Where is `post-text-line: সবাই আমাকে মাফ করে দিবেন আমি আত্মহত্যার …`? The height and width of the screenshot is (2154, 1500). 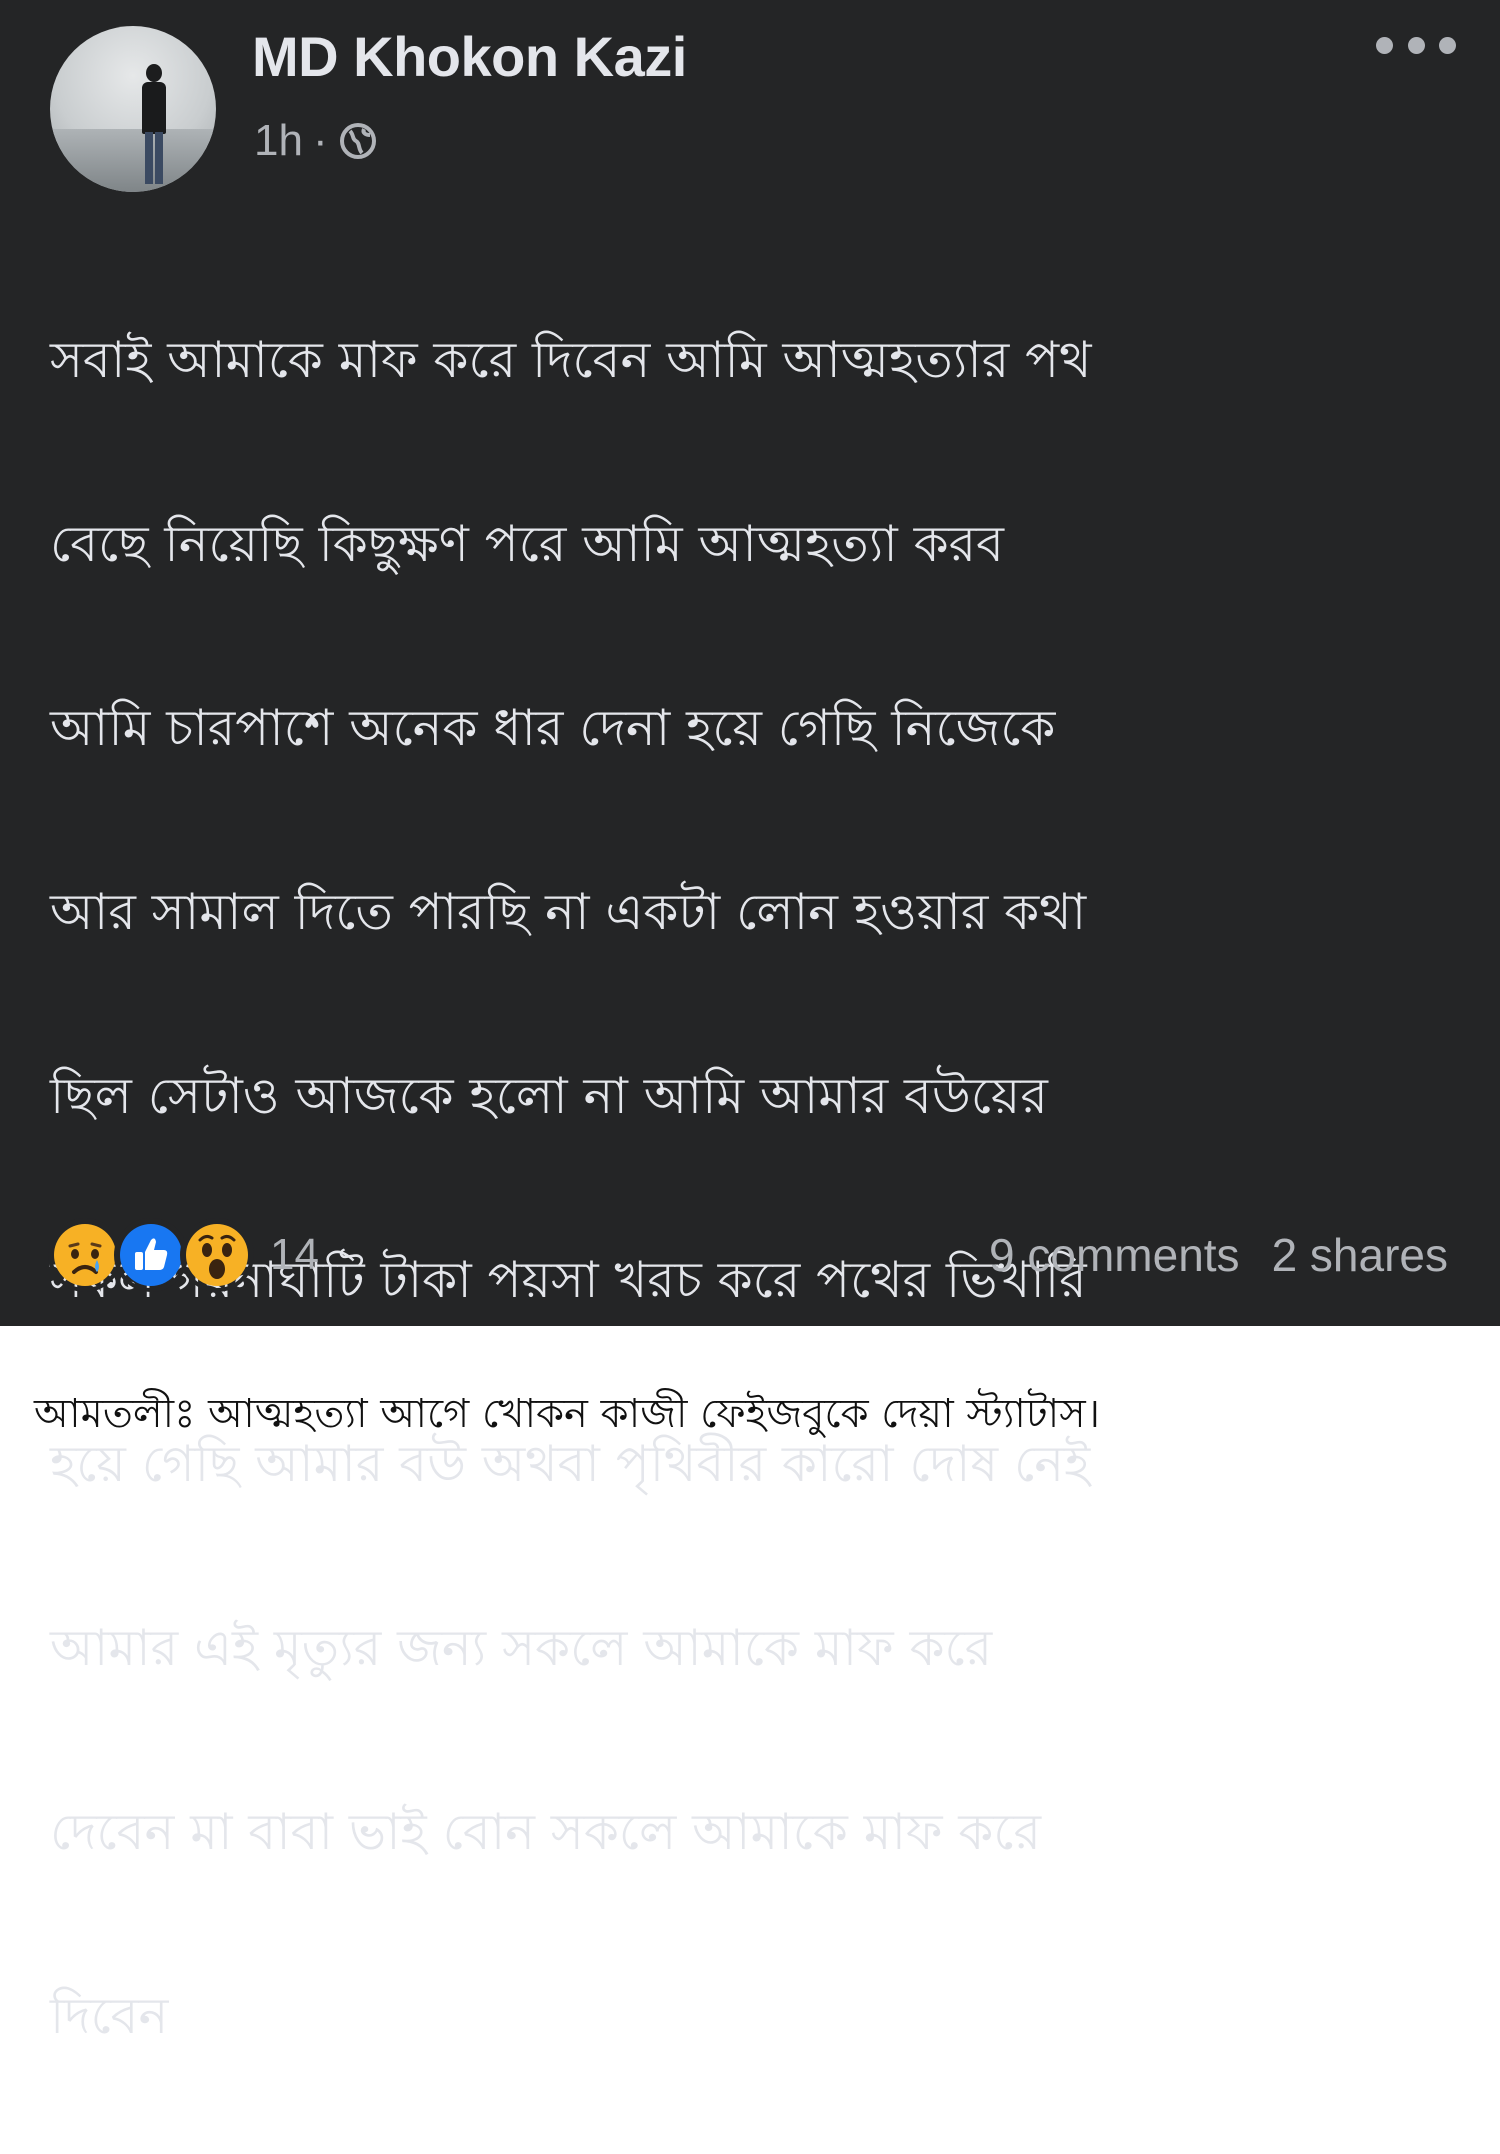
post-text-line: সবাই আমাকে মাফ করে দিবেন আমি আত্মহত্যার … is located at coordinates (571, 360).